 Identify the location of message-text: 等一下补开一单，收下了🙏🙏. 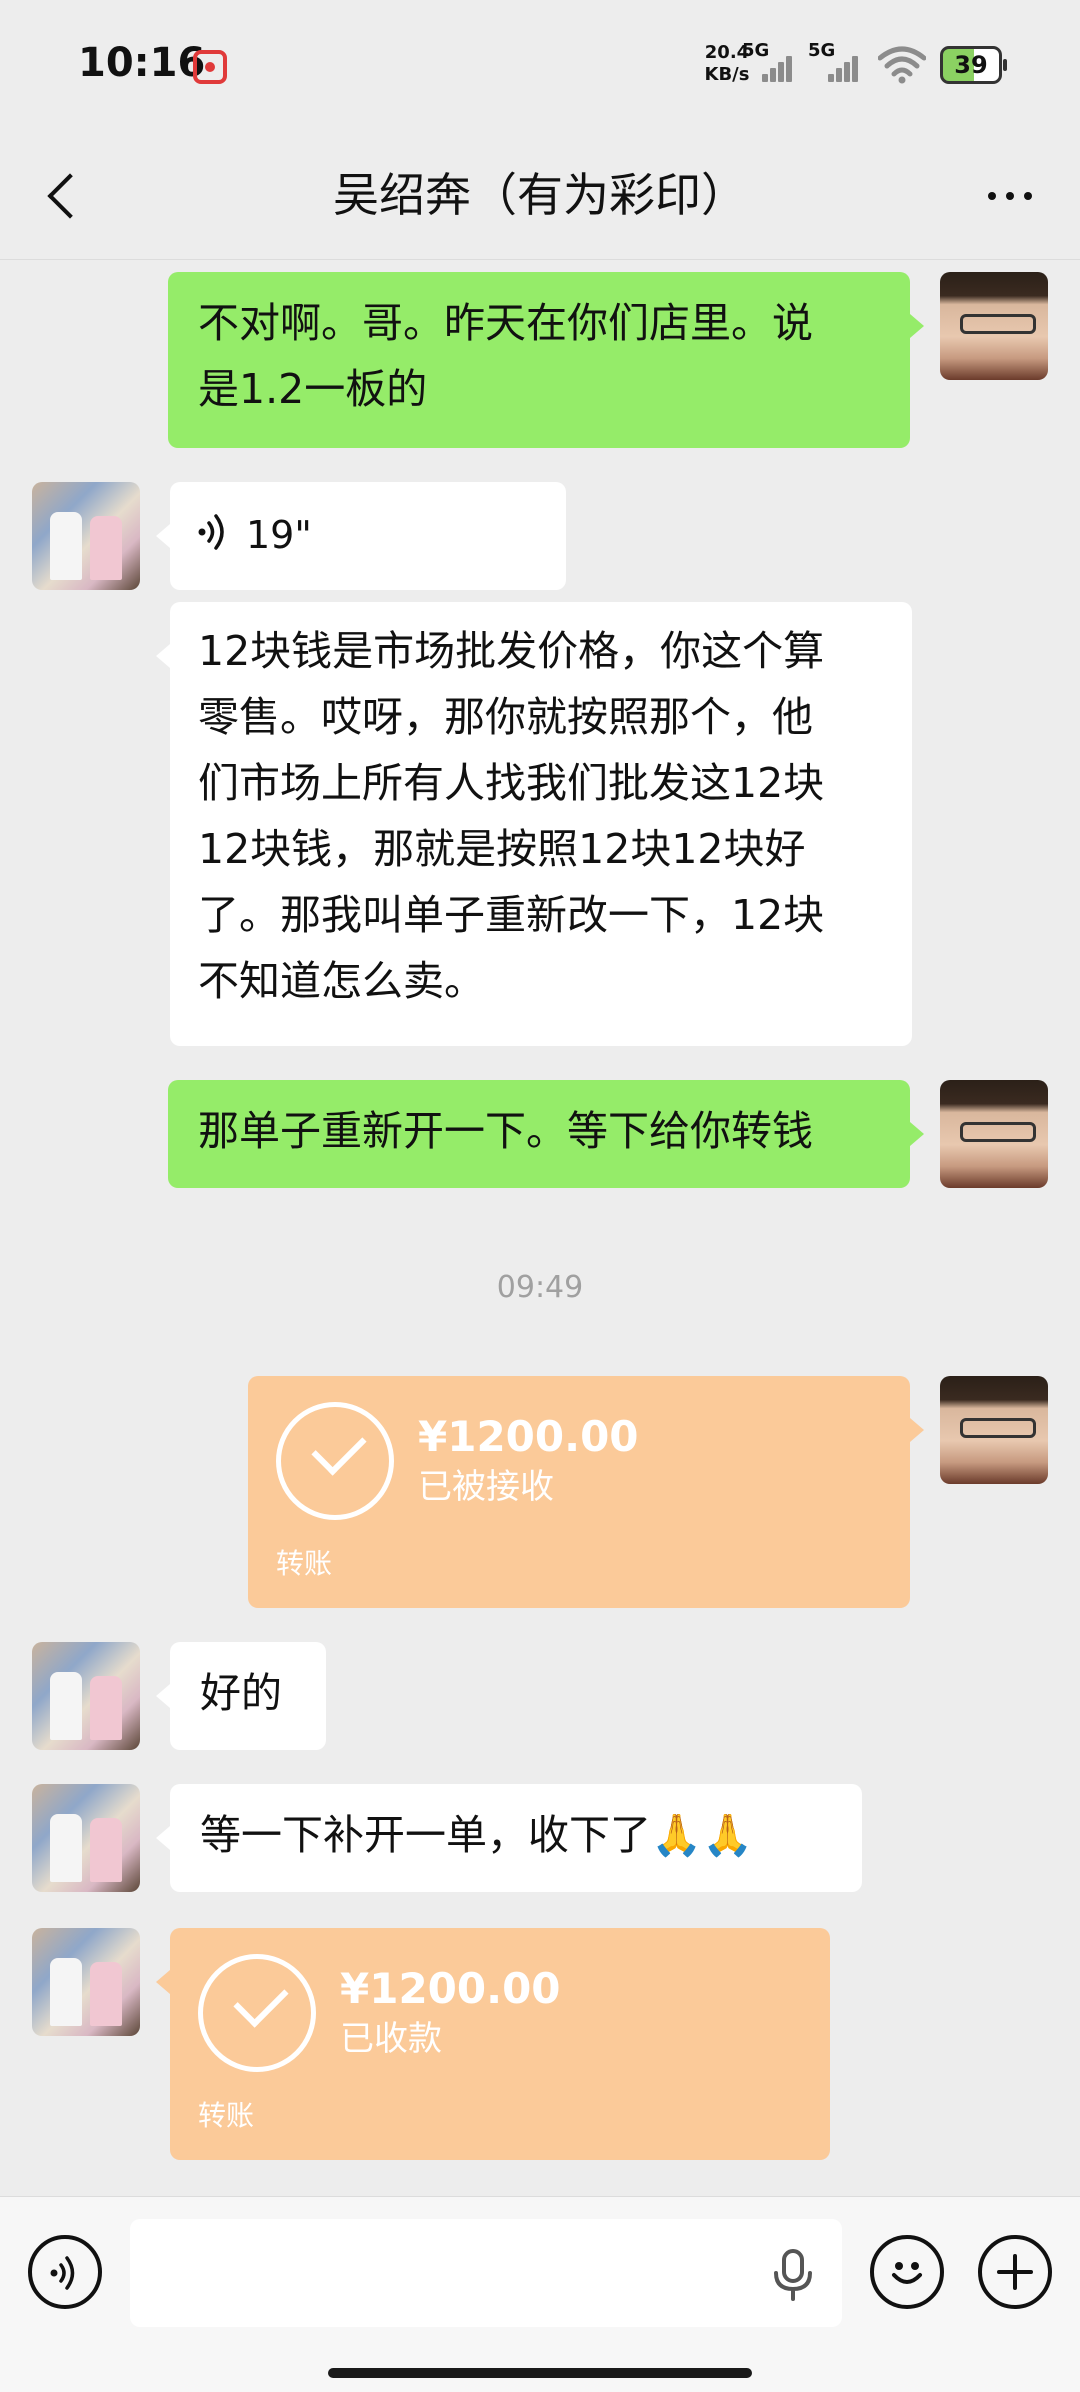
(477, 1835).